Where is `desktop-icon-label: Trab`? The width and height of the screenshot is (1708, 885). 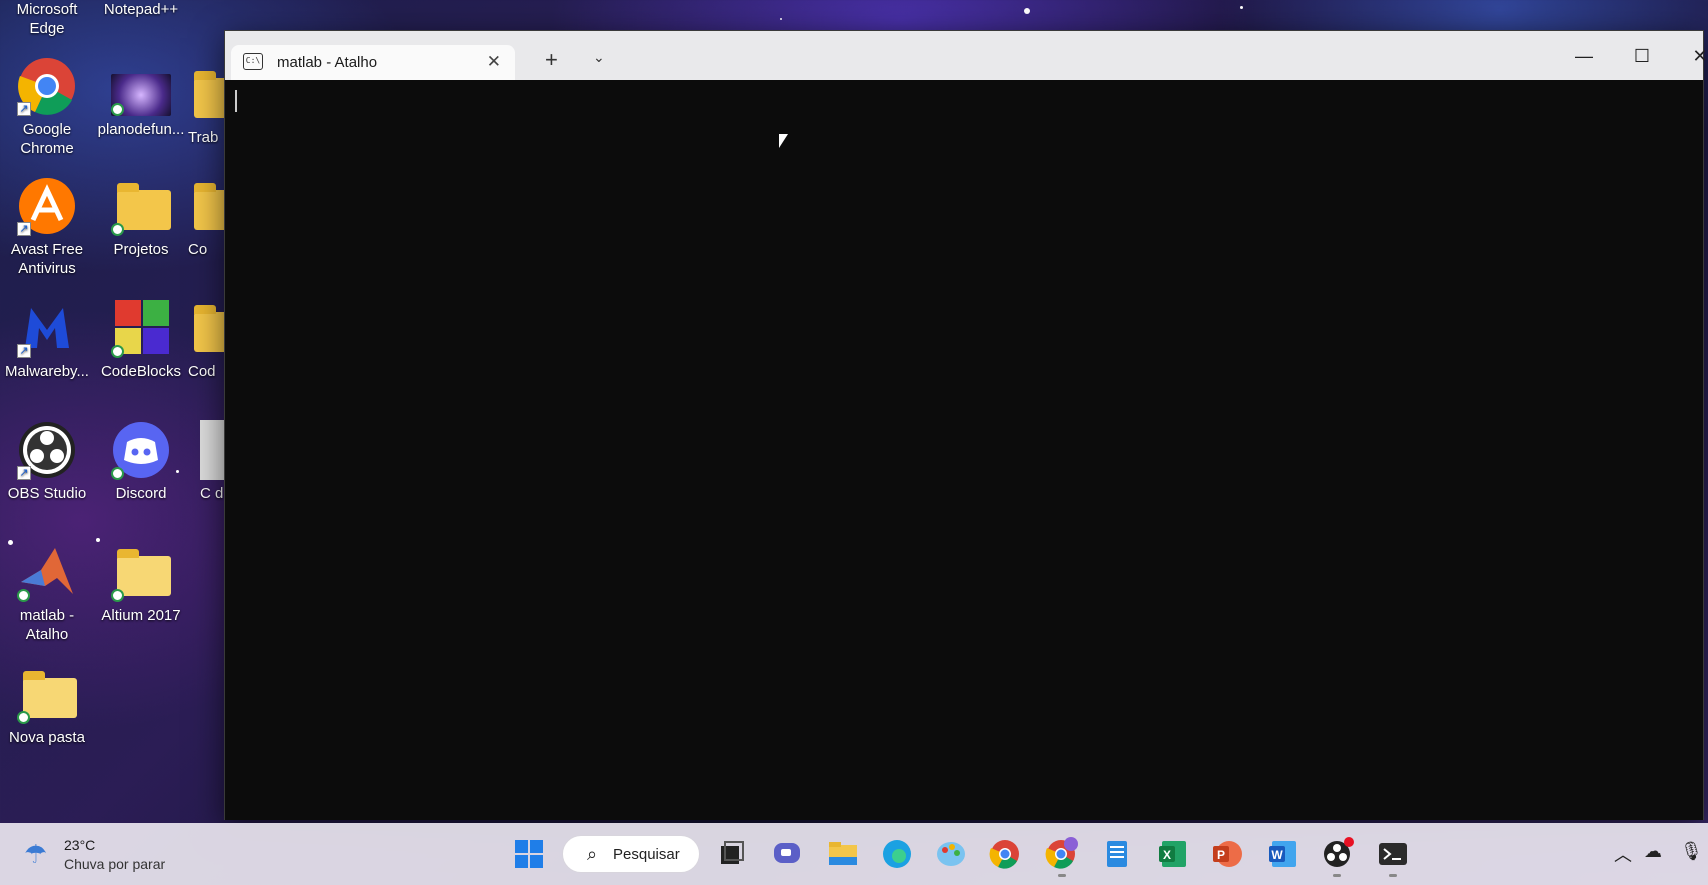 desktop-icon-label: Trab is located at coordinates (203, 137).